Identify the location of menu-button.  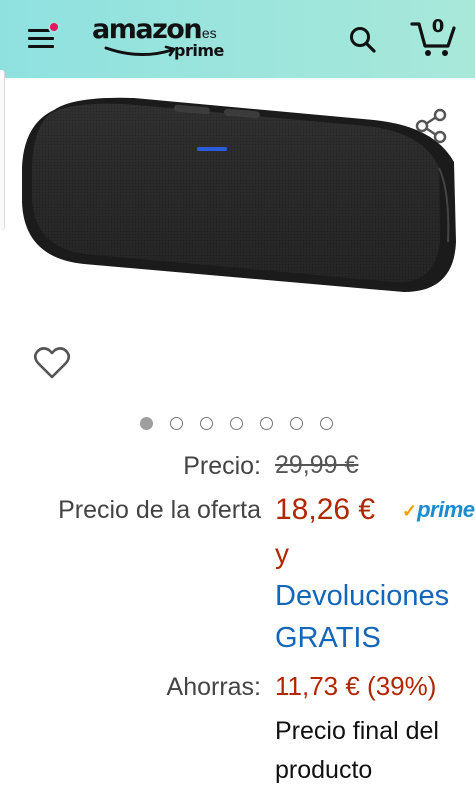
(43, 37).